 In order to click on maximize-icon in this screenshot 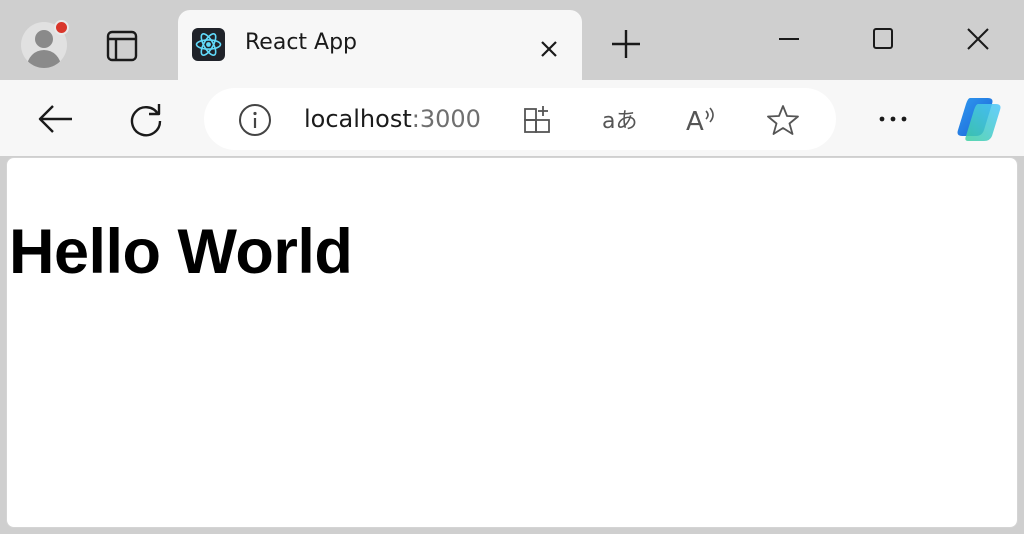, I will do `click(883, 39)`.